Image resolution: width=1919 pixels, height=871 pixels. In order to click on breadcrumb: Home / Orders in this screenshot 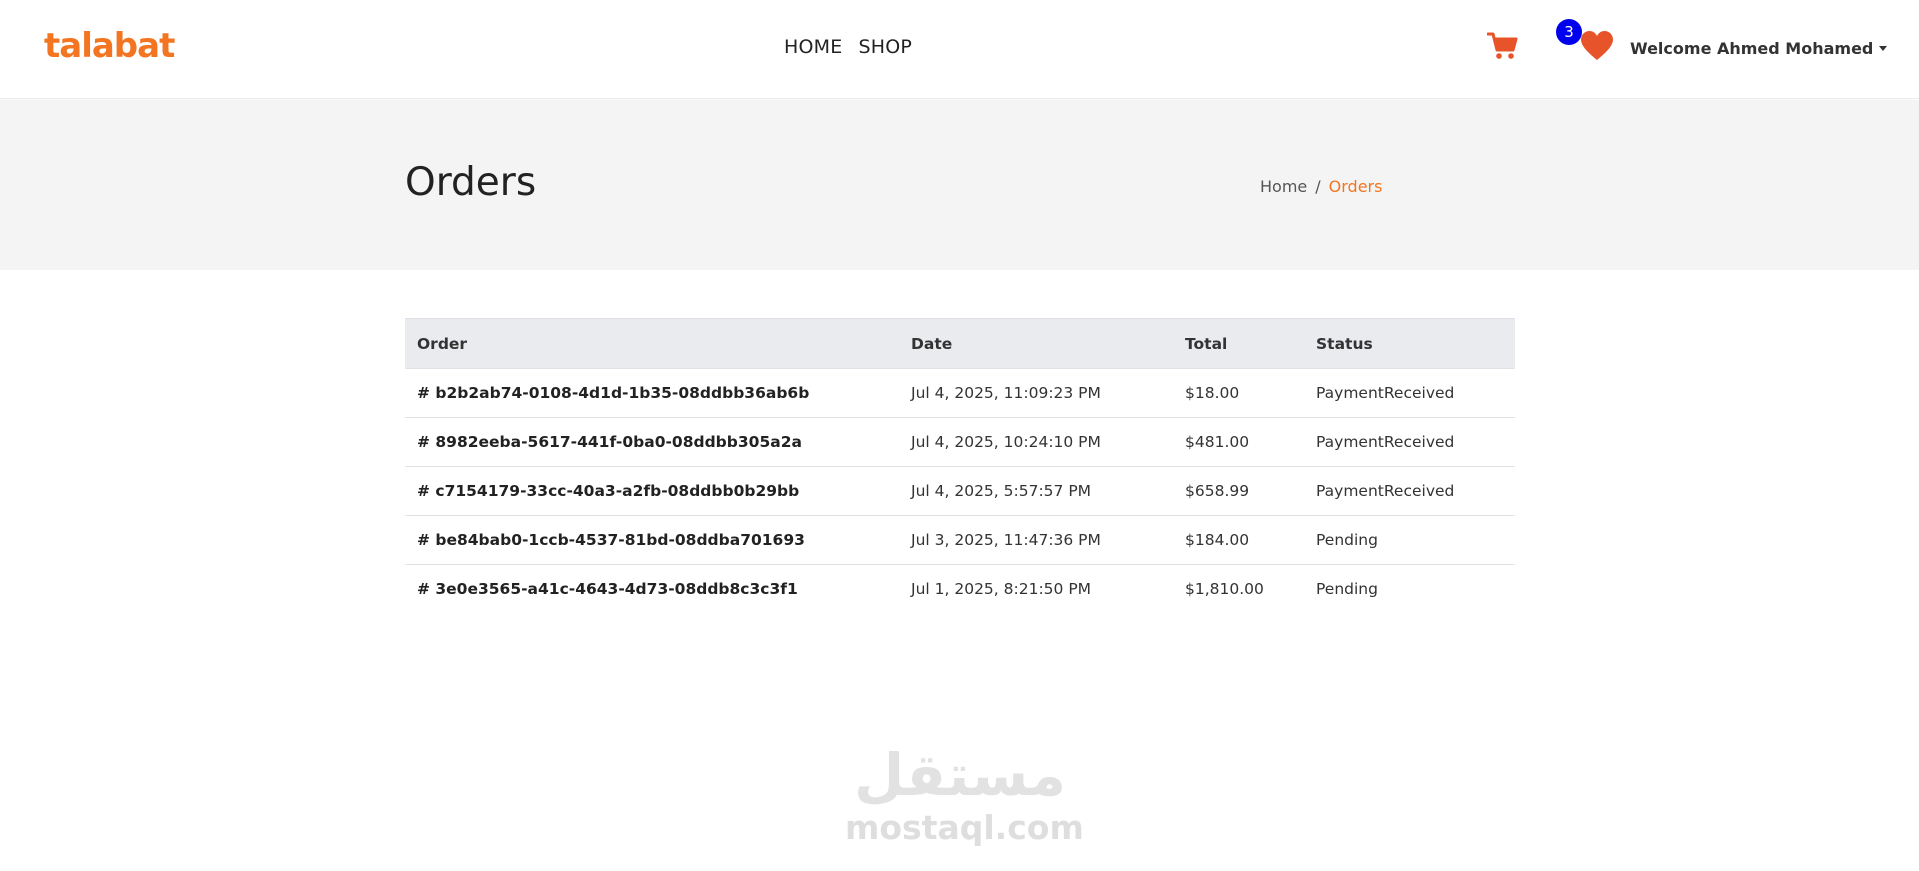, I will do `click(1321, 186)`.